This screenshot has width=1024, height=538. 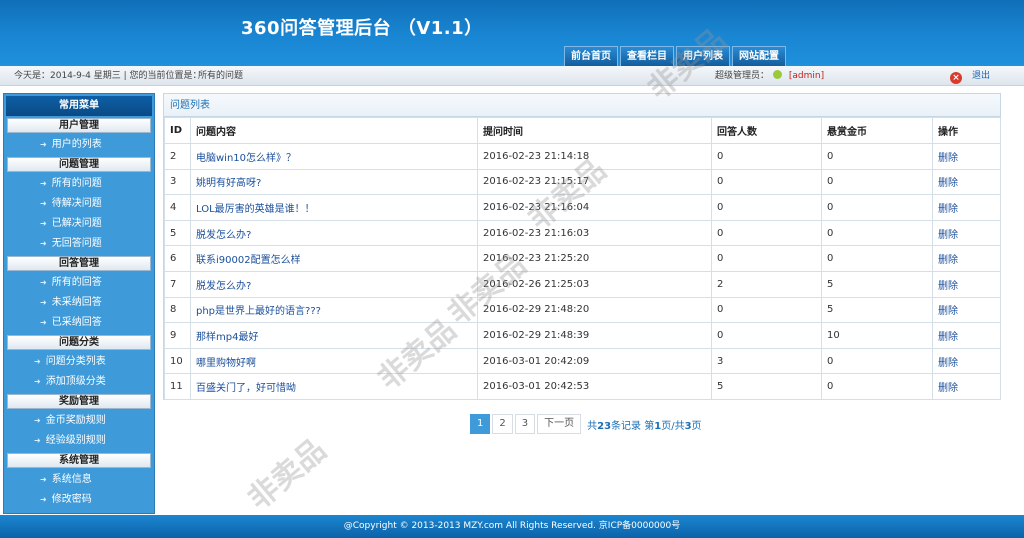 I want to click on sidebar-item-unaccepted-answers: ➜ 未采纳回答, so click(x=79, y=303).